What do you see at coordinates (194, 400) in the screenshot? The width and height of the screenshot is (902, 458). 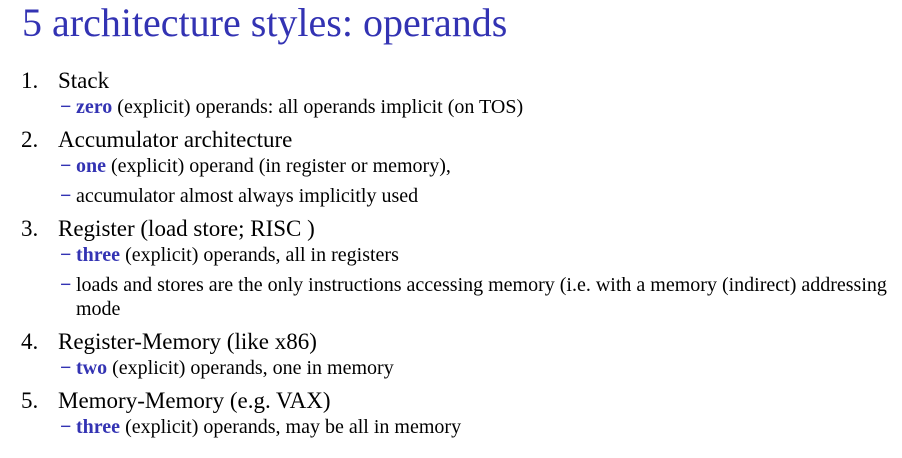 I see `item-heading: Memory-Memory (e.g. VAX)` at bounding box center [194, 400].